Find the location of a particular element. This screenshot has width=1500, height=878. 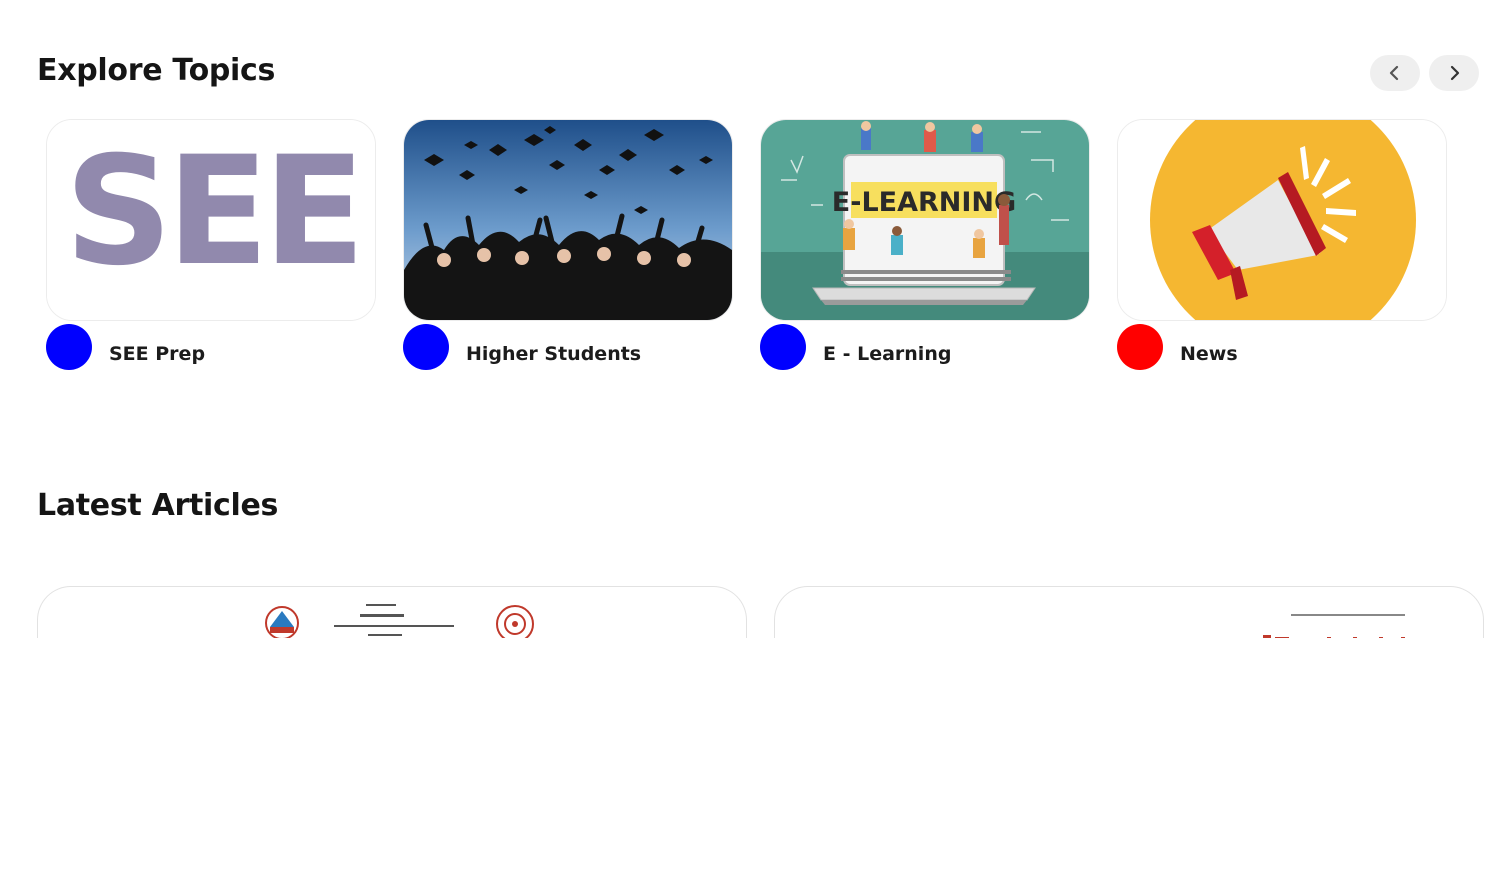

chevron-right-icon is located at coordinates (1455, 73).